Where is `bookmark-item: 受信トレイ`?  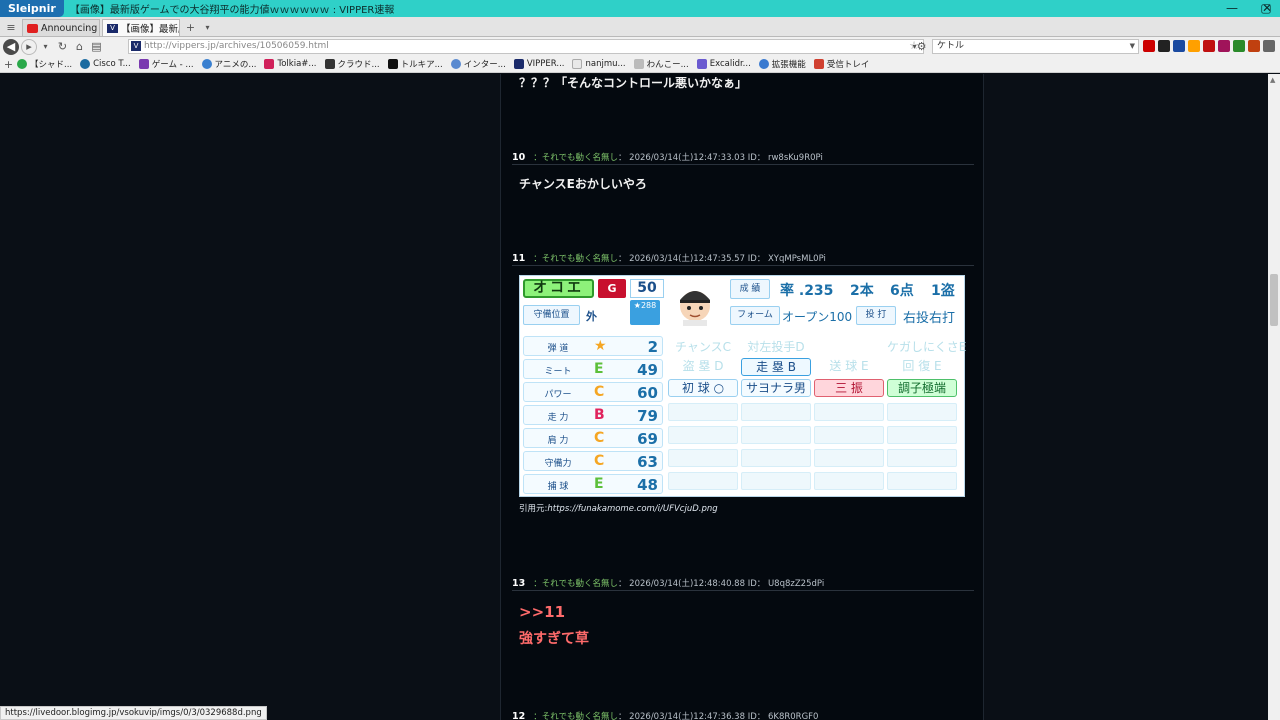
bookmark-item: 受信トレイ is located at coordinates (841, 64).